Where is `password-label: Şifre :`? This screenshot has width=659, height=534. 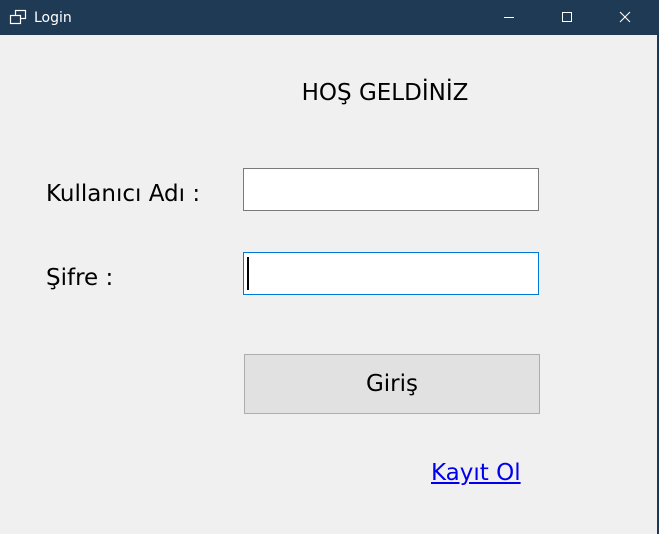 password-label: Şifre : is located at coordinates (80, 278).